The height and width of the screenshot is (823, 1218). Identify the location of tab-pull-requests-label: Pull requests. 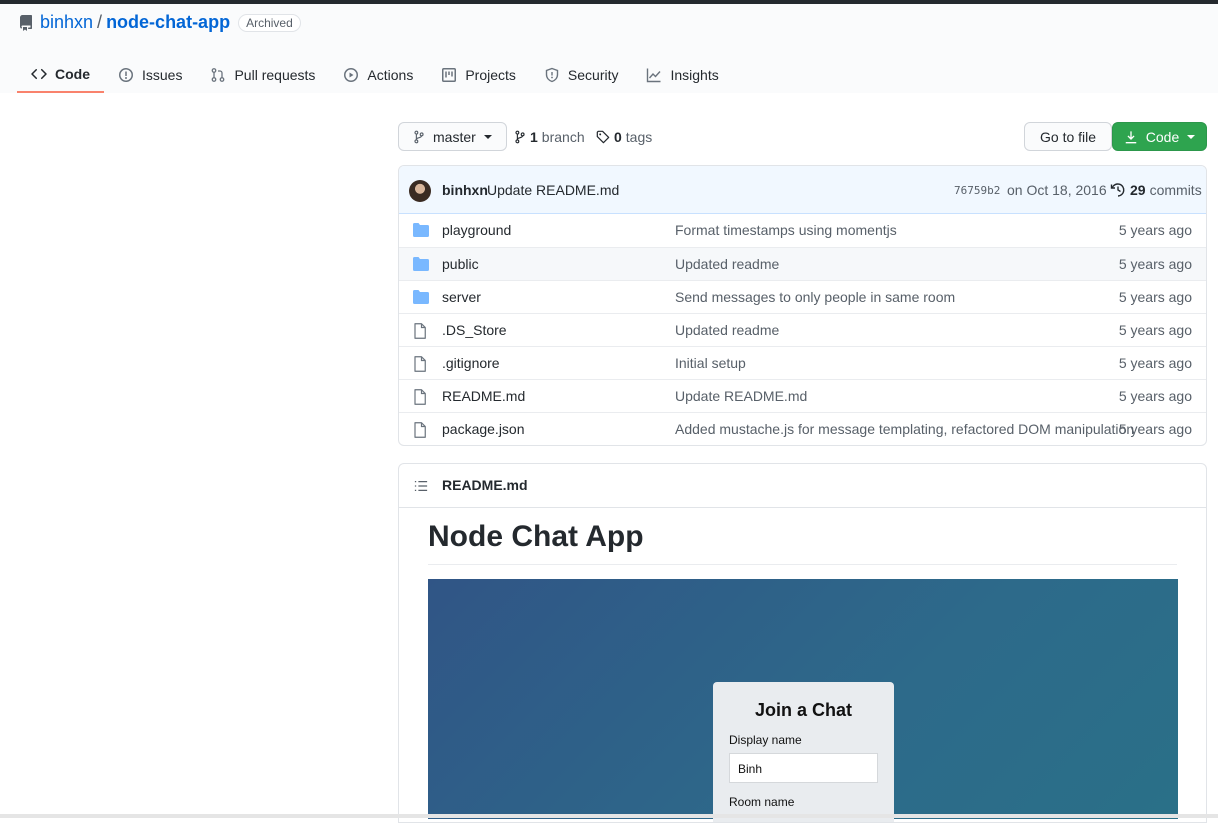
(275, 75).